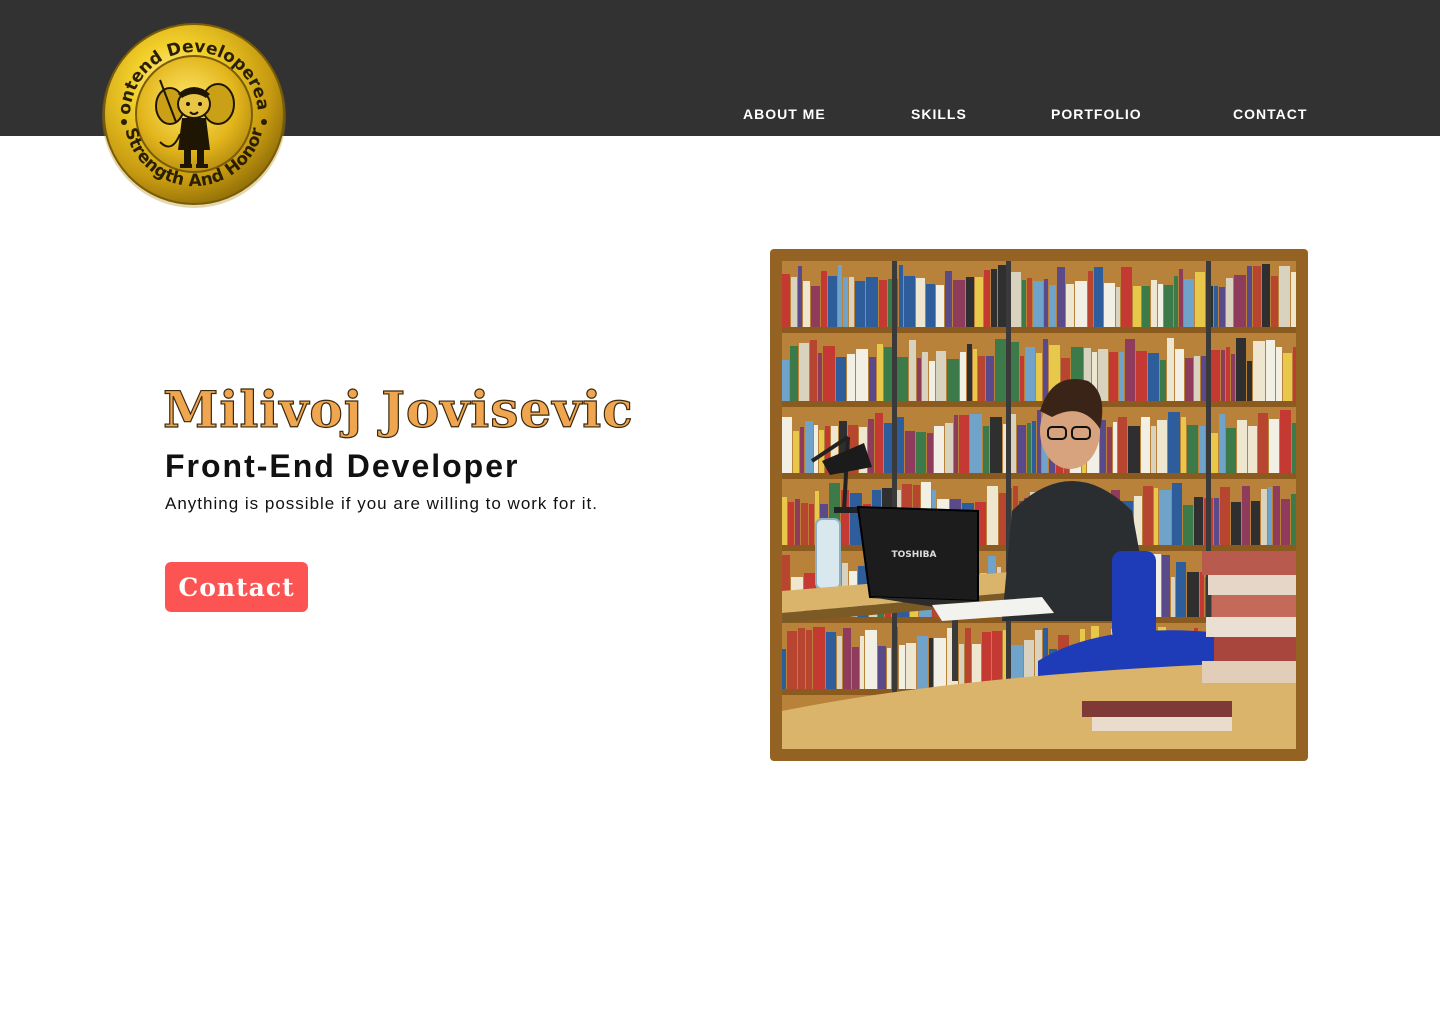 The image size is (1440, 1024). I want to click on nav-contact: CONTACT, so click(1270, 114).